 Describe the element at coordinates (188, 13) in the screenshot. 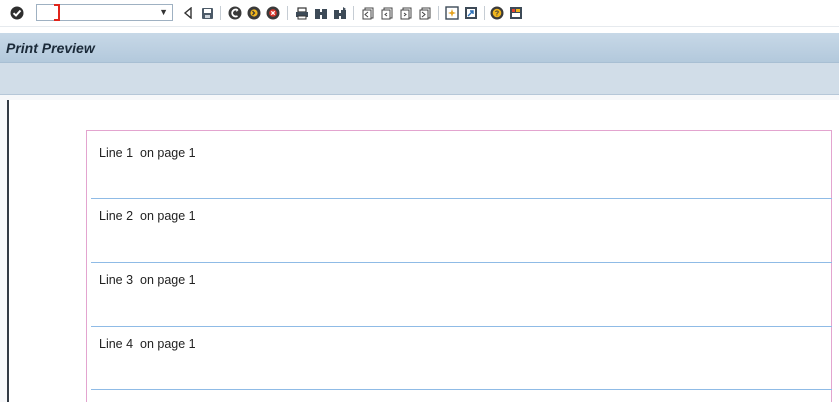

I see `back-arrow-icon` at that location.